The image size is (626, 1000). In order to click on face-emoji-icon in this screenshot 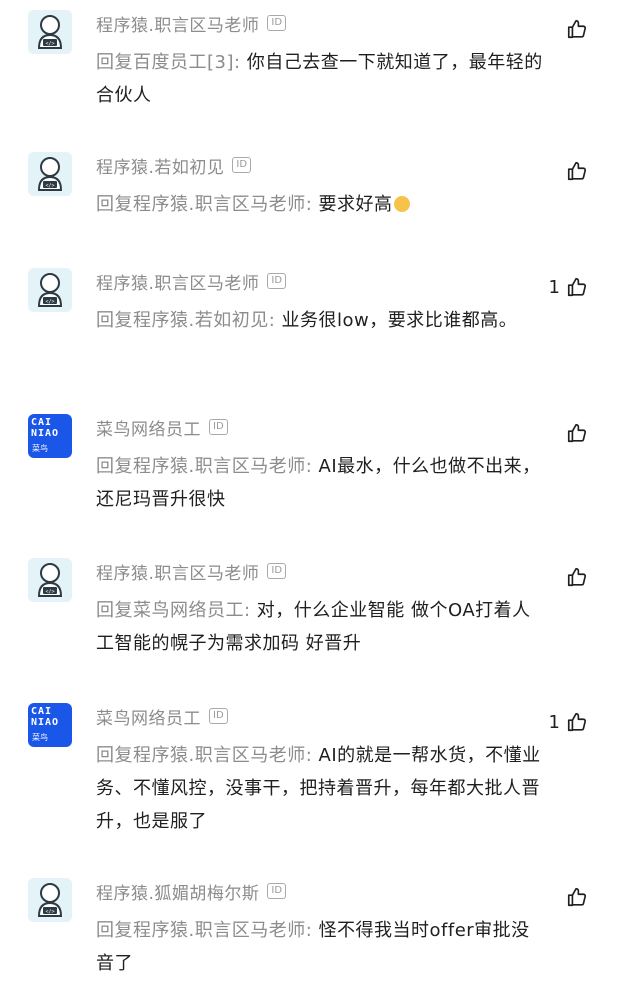, I will do `click(401, 204)`.